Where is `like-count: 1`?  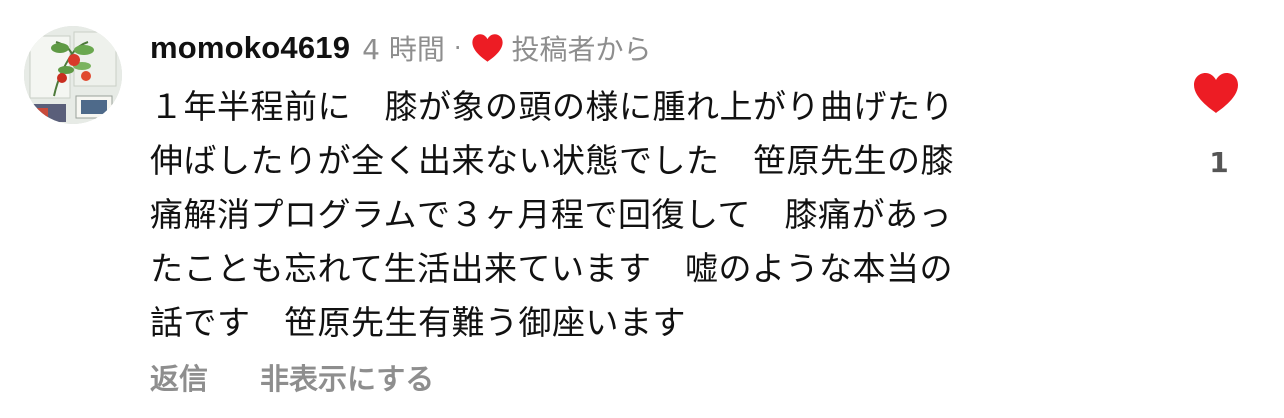
like-count: 1 is located at coordinates (1218, 162).